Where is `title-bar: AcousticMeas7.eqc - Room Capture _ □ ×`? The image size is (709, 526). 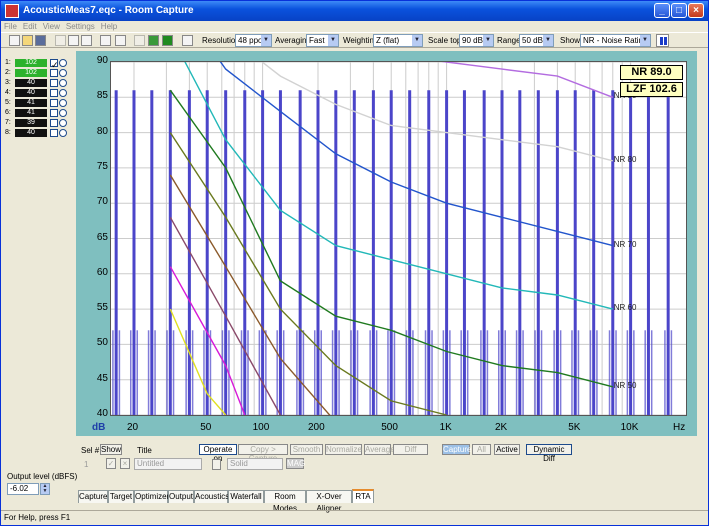
title-bar: AcousticMeas7.eqc - Room Capture _ □ × is located at coordinates (354, 11).